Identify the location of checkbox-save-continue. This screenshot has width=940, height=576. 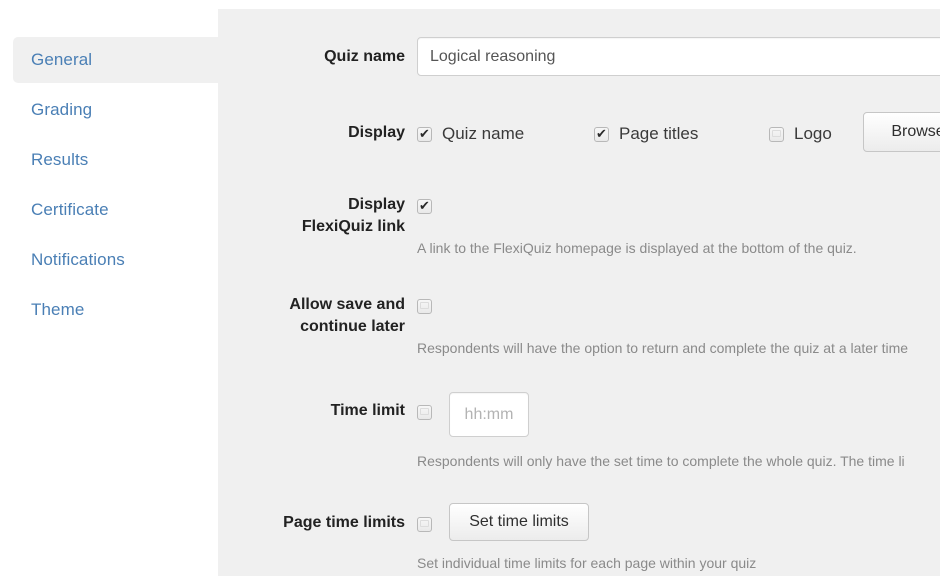
(424, 307).